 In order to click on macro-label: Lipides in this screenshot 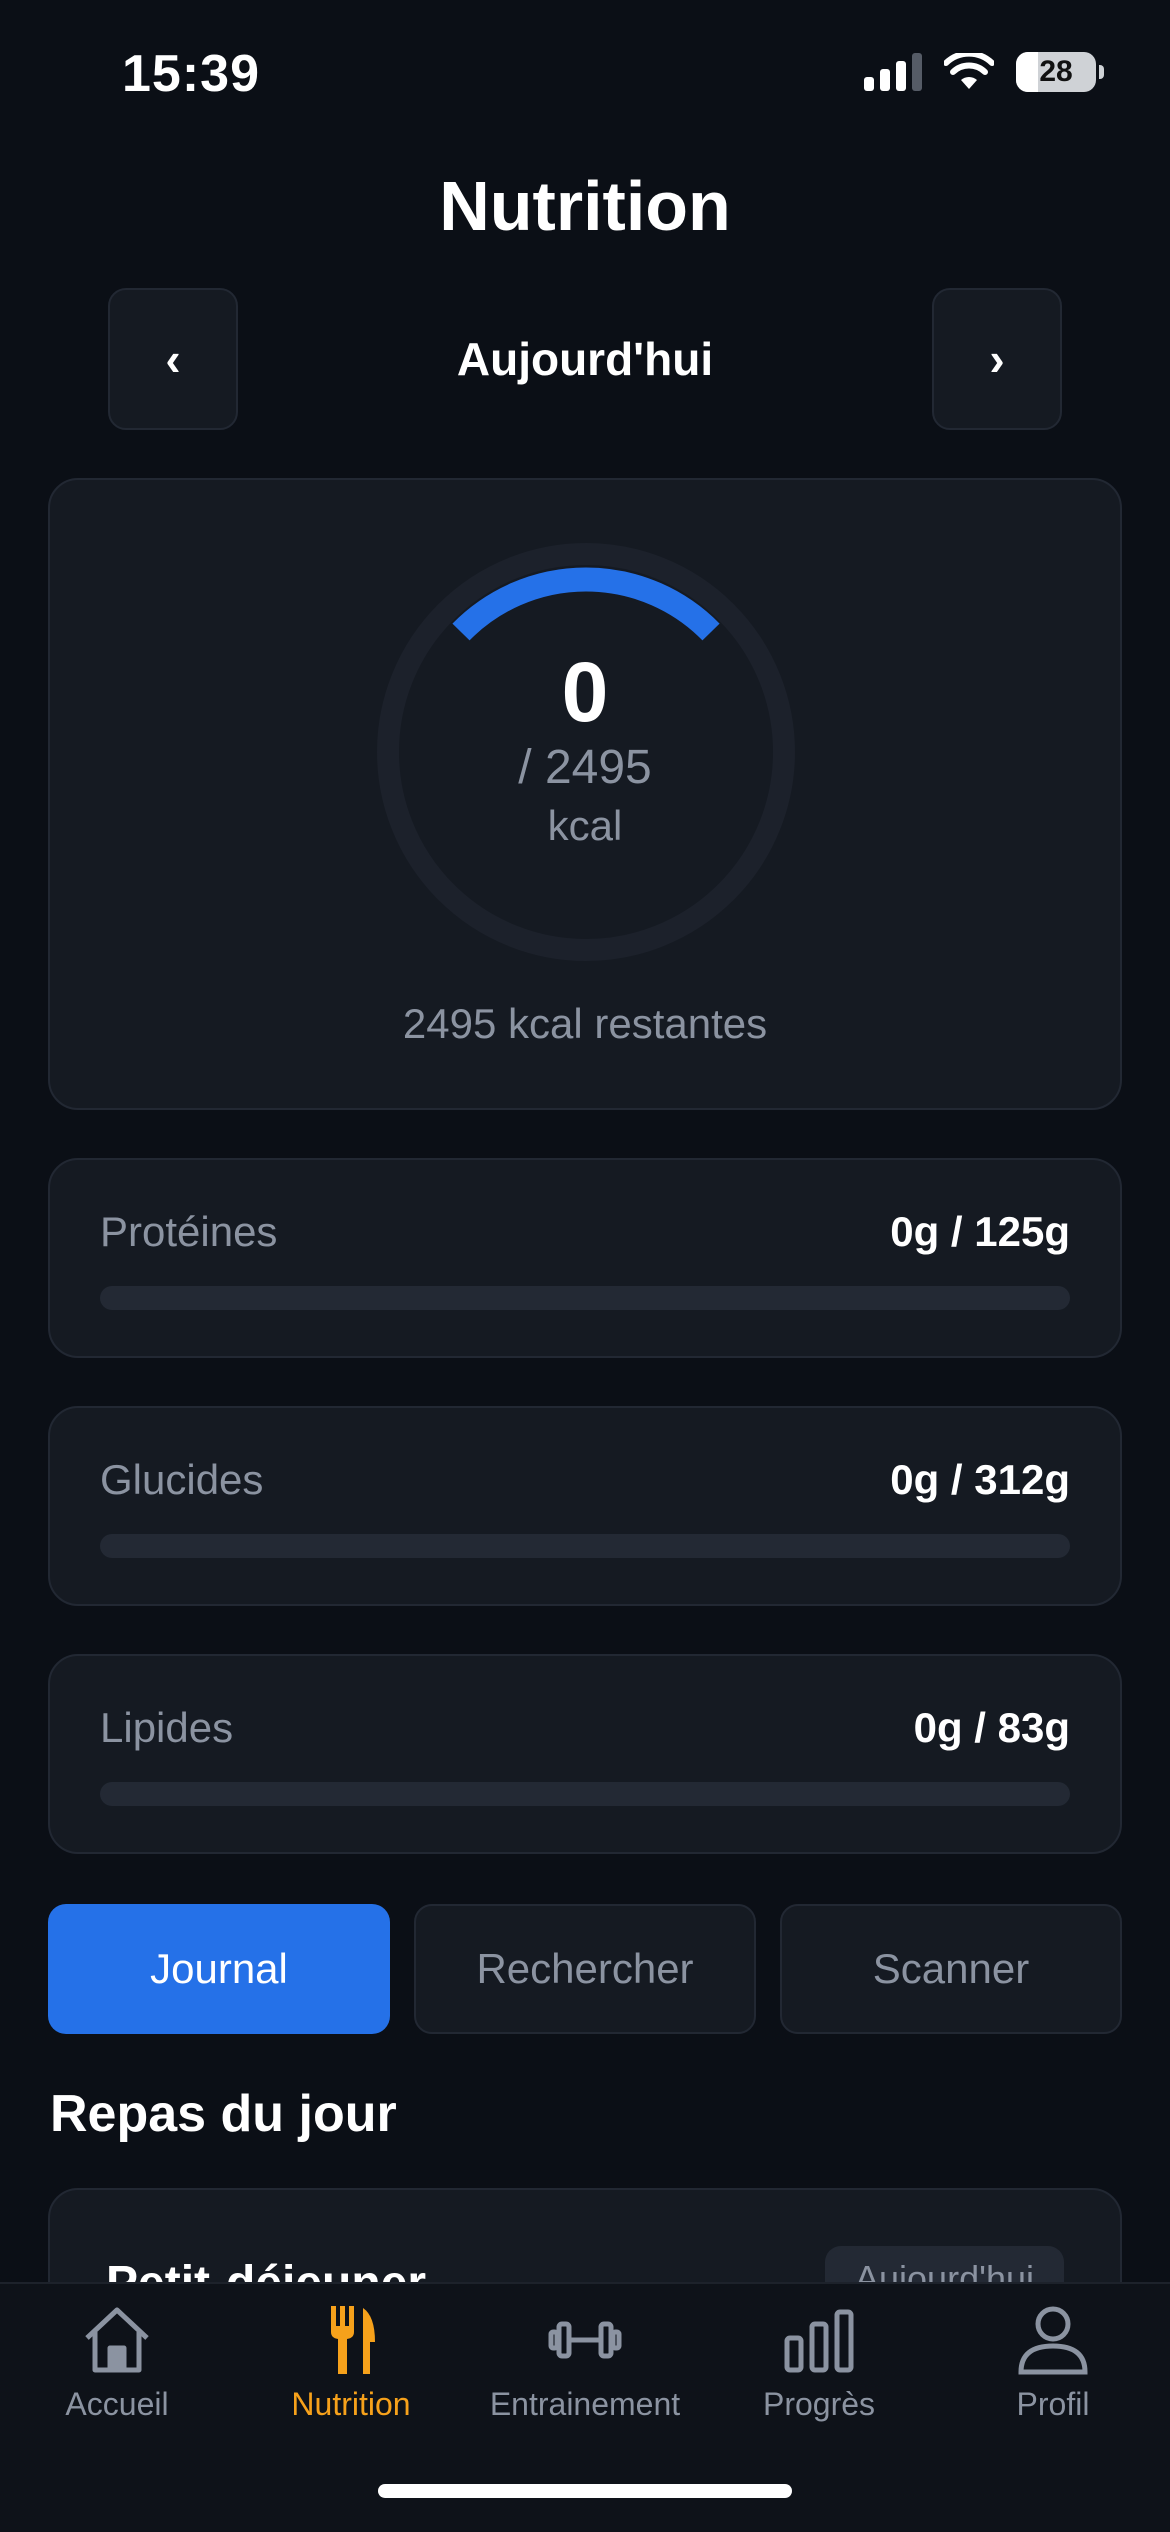, I will do `click(167, 1727)`.